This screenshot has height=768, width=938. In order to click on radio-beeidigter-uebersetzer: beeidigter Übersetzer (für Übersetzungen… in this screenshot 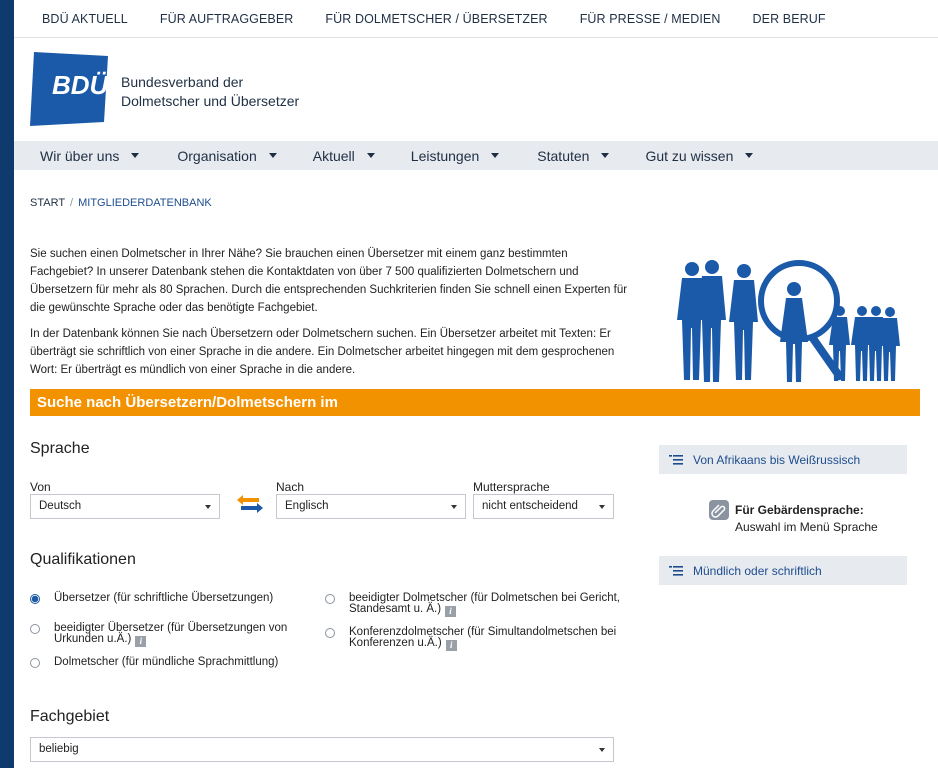, I will do `click(175, 634)`.